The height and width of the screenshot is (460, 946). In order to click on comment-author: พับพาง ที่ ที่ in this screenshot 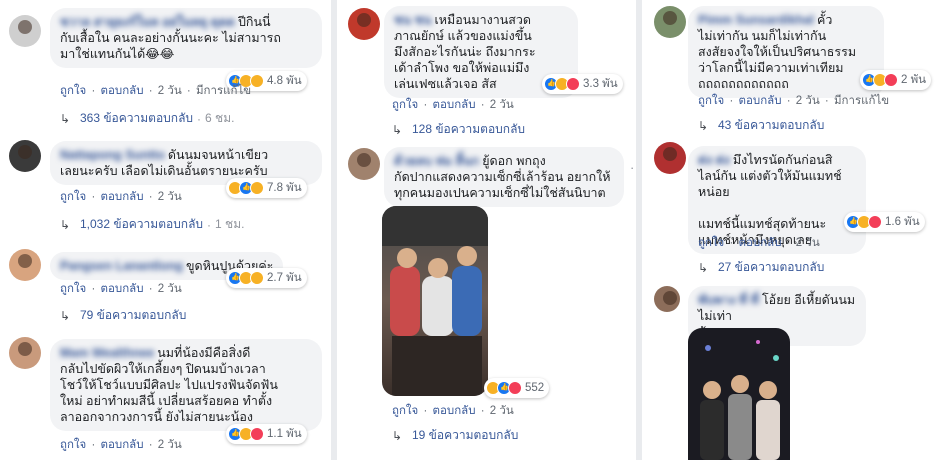, I will do `click(728, 300)`.